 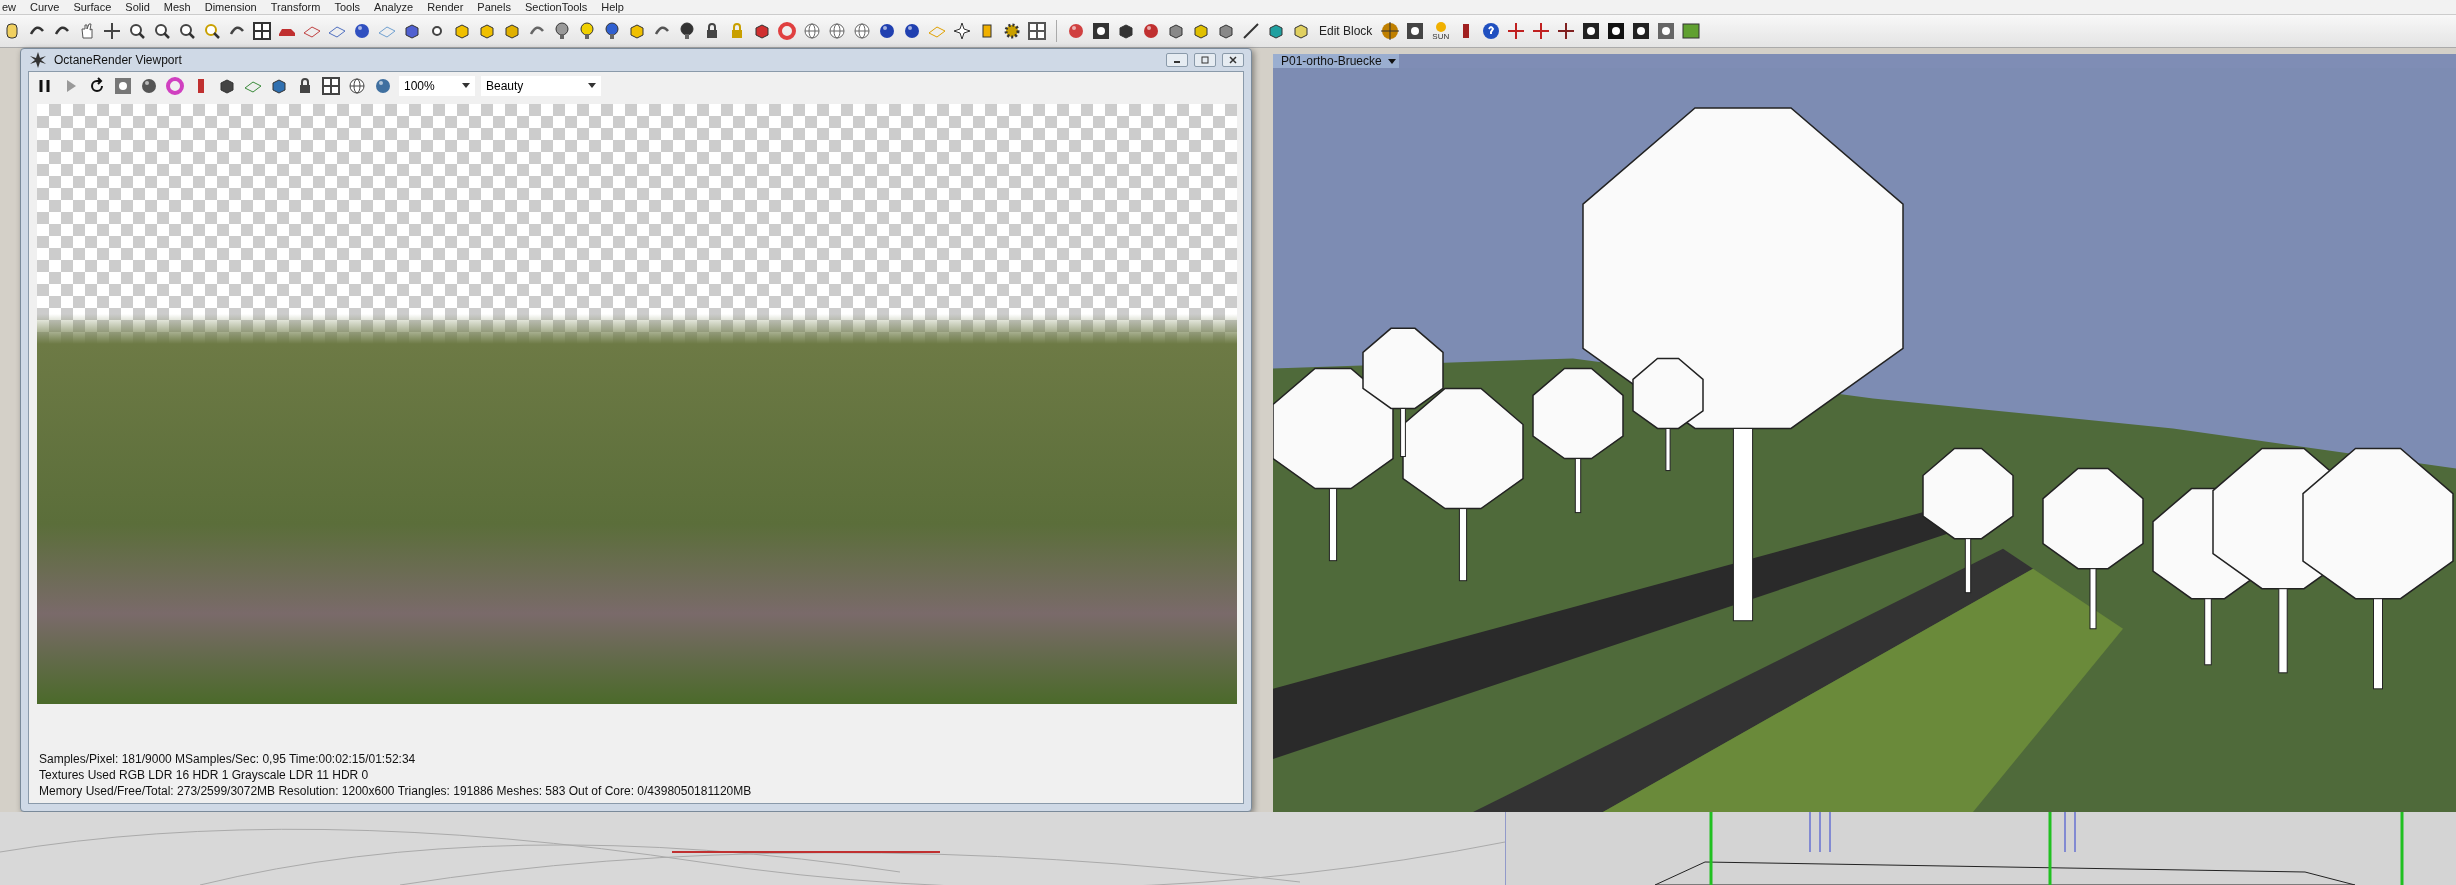 I want to click on menu-item: Tools, so click(x=347, y=7).